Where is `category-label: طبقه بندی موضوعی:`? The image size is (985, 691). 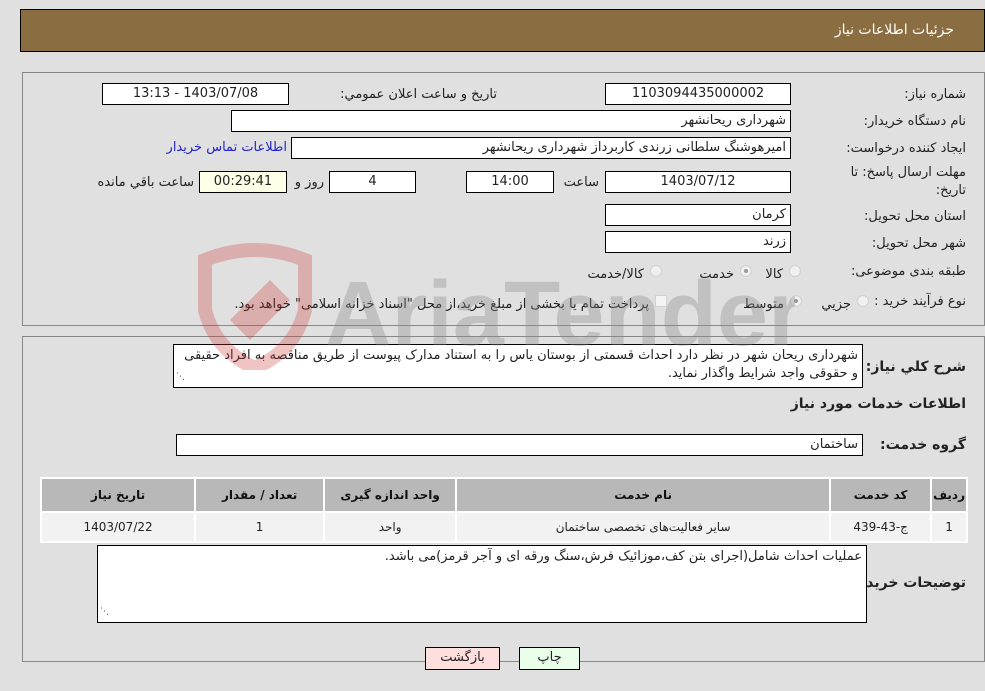
category-label: طبقه بندی موضوعی: is located at coordinates (908, 271).